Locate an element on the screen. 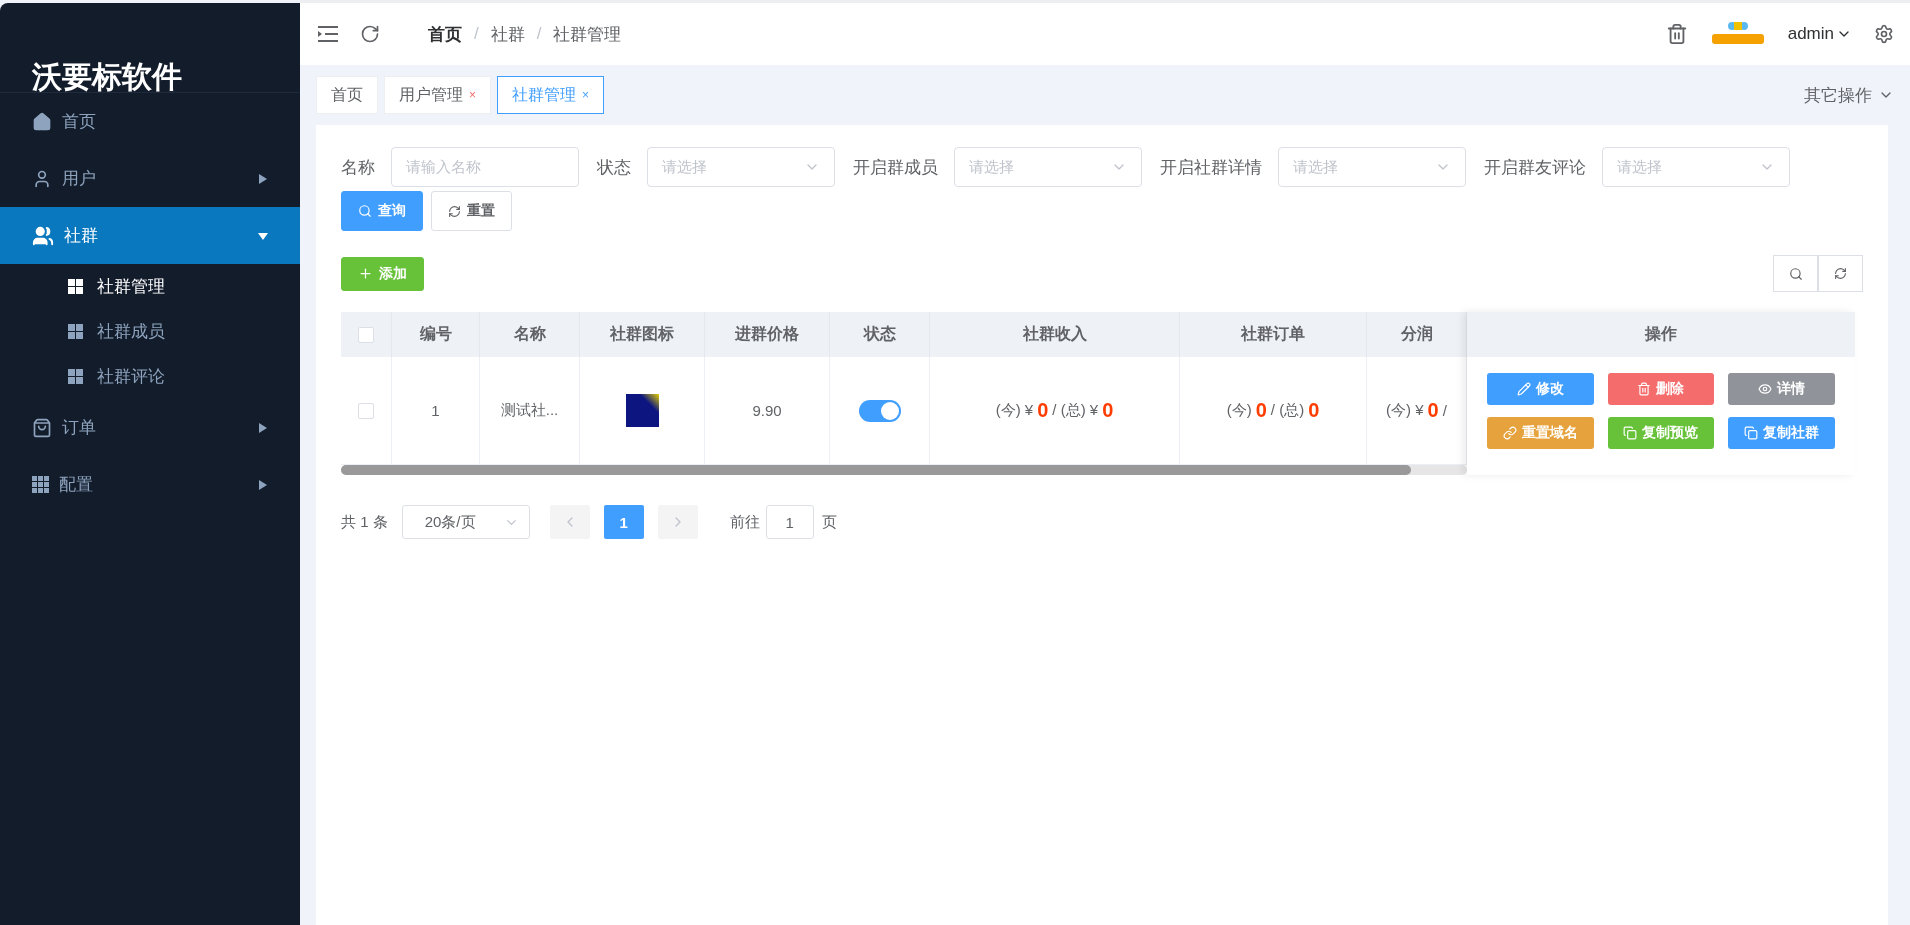  action-button: 修改 is located at coordinates (1540, 389).